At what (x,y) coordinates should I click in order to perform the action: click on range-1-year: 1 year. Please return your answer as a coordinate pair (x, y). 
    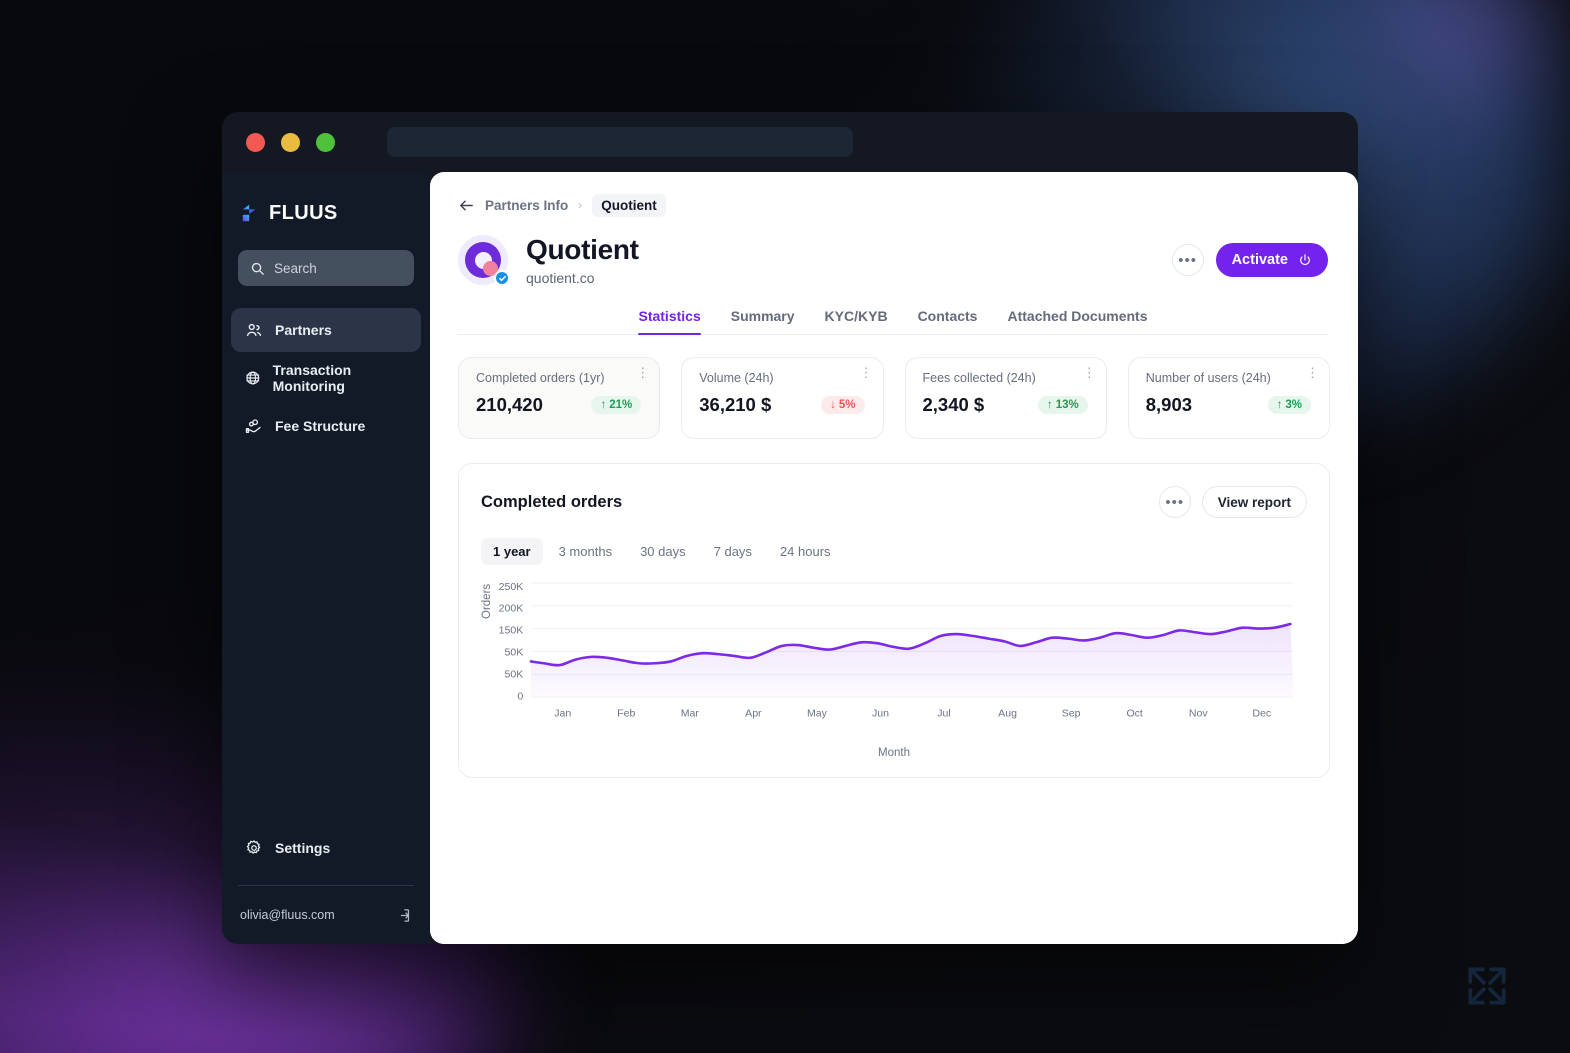
    Looking at the image, I should click on (512, 551).